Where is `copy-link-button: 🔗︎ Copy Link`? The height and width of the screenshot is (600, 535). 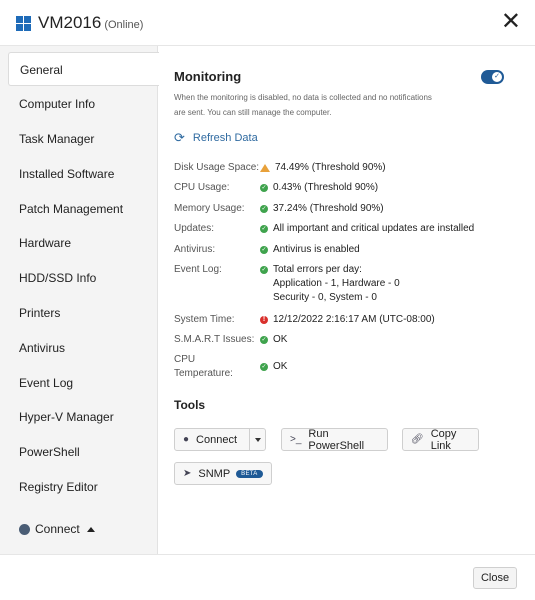 copy-link-button: 🔗︎ Copy Link is located at coordinates (440, 439).